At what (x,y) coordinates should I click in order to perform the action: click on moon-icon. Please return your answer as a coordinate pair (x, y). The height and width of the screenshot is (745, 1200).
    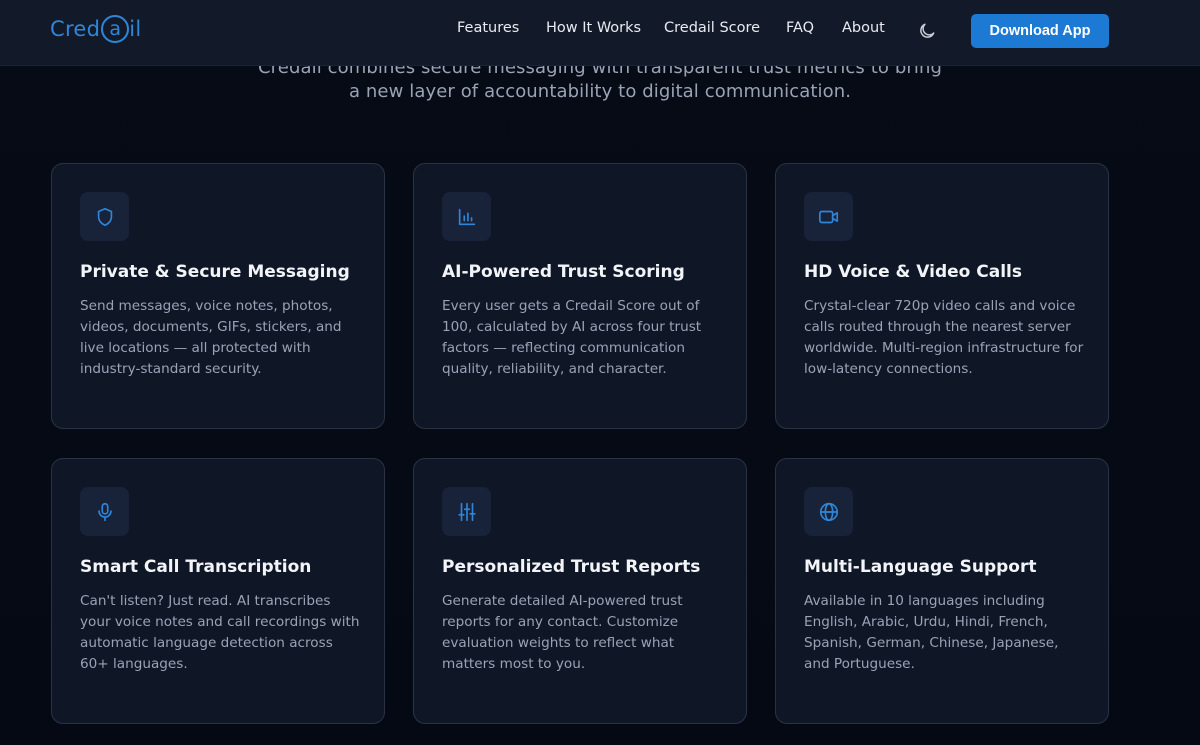
    Looking at the image, I should click on (927, 31).